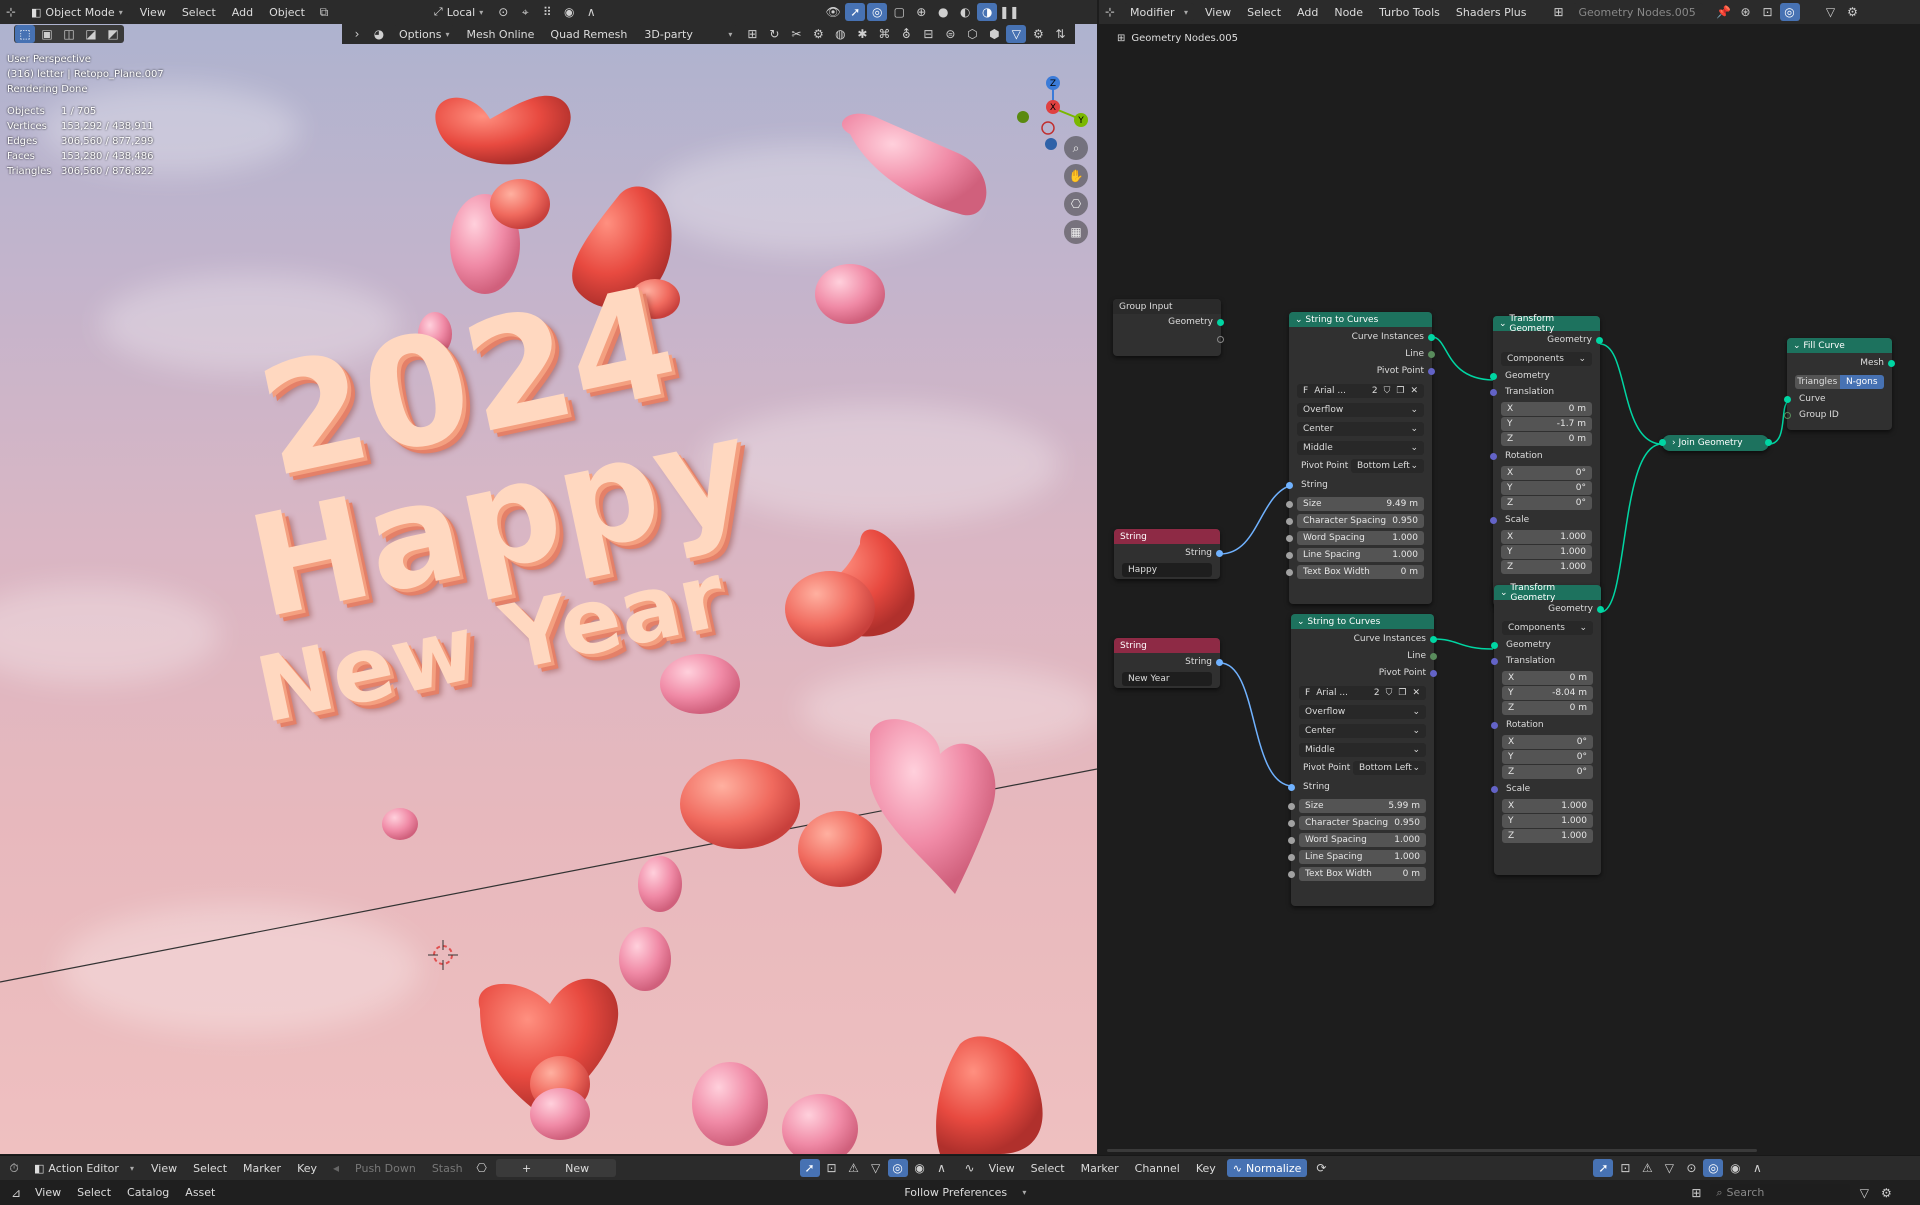 The image size is (1920, 1205). What do you see at coordinates (1387, 466) in the screenshot?
I see `pivot-dropdown: Bottom Left ⌄` at bounding box center [1387, 466].